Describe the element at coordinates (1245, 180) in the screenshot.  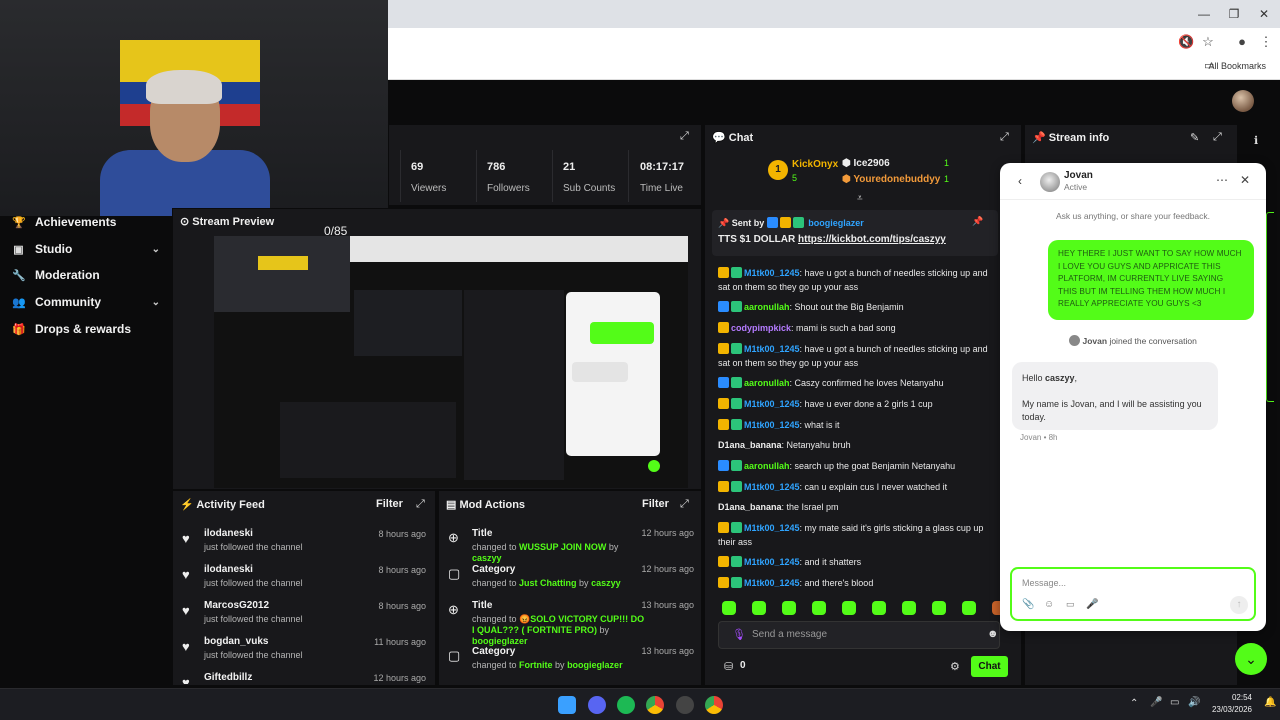
I see `close-icon: ✕` at that location.